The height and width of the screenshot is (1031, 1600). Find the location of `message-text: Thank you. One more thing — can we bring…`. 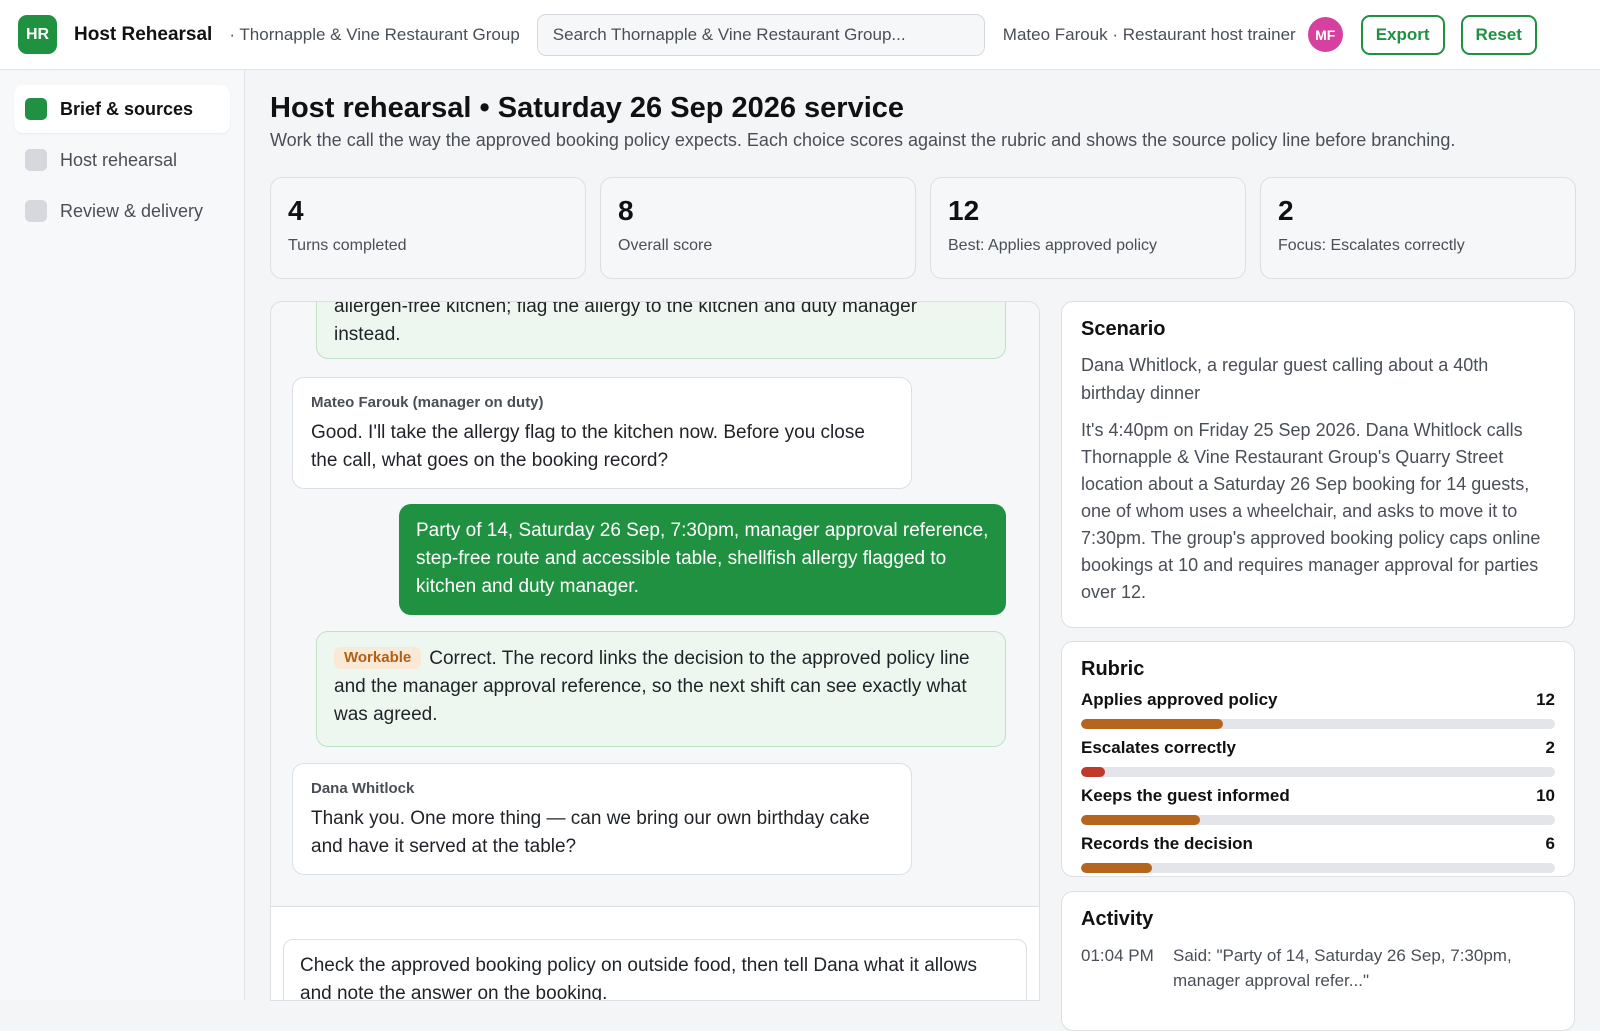

message-text: Thank you. One more thing — can we bring… is located at coordinates (590, 832).